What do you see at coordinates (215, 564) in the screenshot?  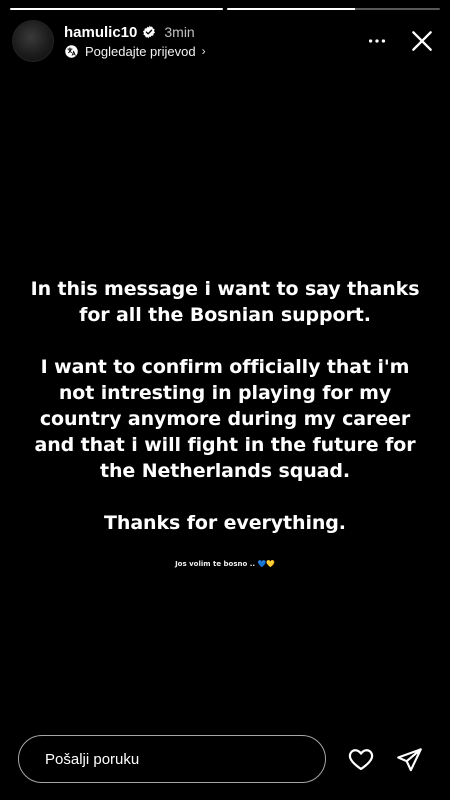 I see `closing-note-text: Jos volim te bosno ..` at bounding box center [215, 564].